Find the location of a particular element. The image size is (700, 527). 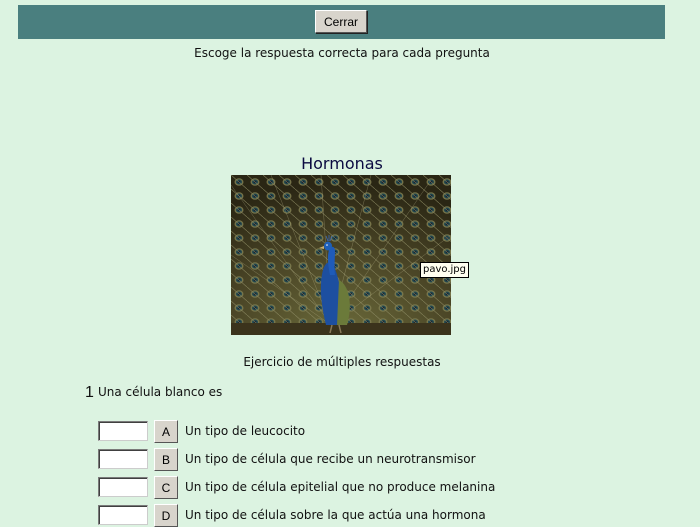

peacock-illustration is located at coordinates (341, 255).